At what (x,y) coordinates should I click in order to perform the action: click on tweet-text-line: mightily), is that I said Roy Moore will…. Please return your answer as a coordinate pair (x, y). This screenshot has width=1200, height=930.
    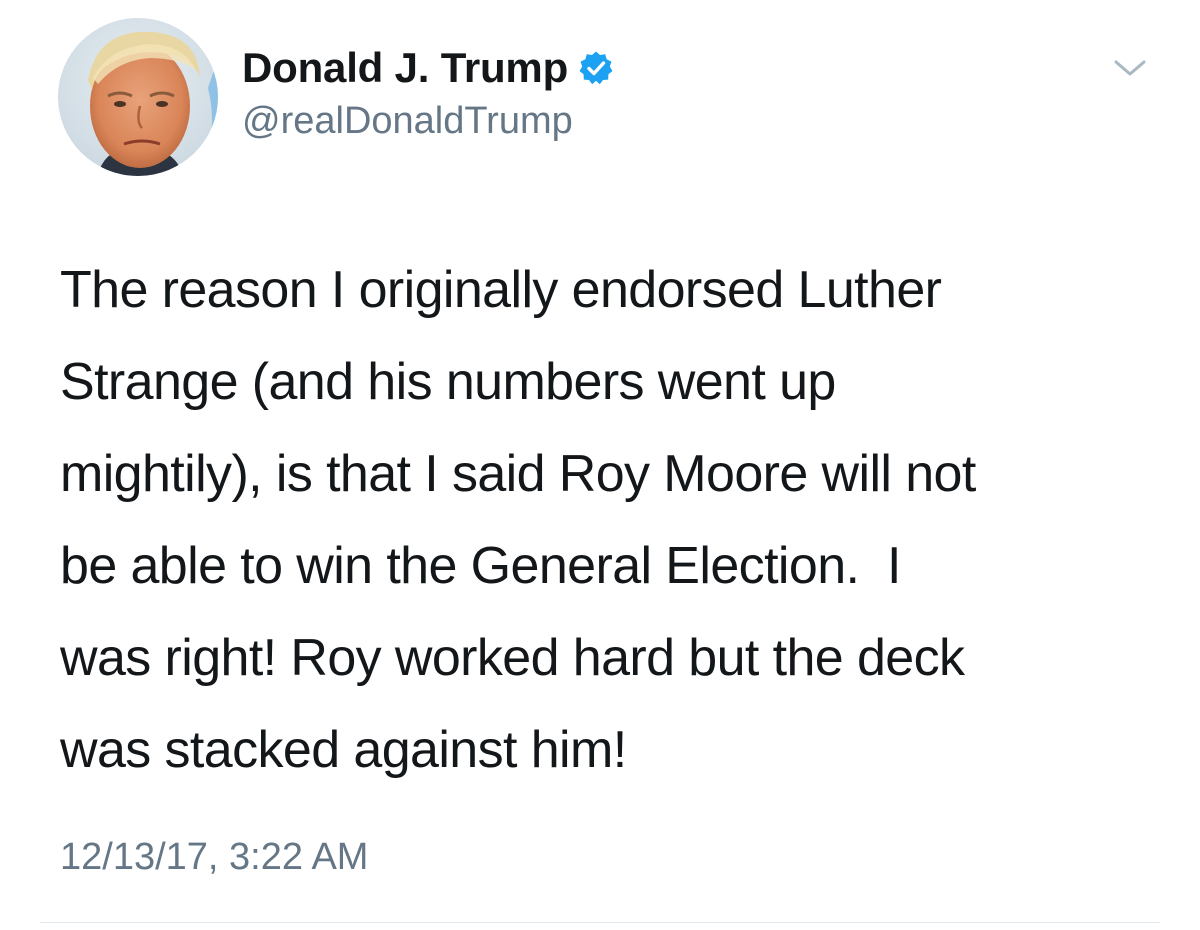
    Looking at the image, I should click on (518, 474).